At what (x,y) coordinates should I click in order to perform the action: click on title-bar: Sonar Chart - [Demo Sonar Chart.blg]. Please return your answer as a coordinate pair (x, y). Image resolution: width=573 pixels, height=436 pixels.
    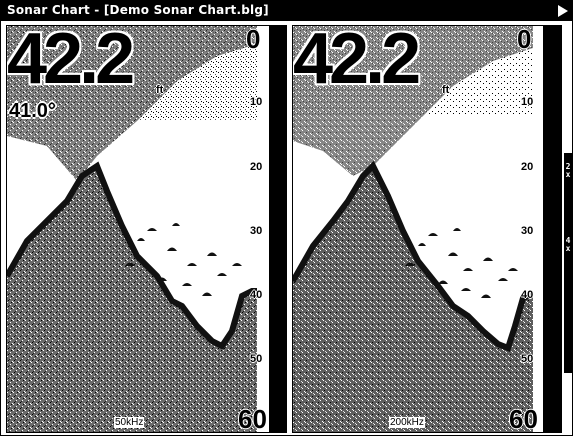
    Looking at the image, I should click on (286, 11).